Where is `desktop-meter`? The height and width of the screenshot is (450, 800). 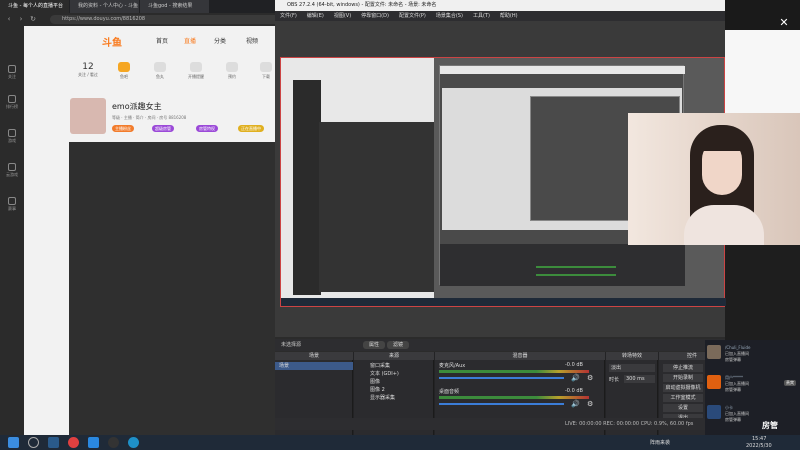
desktop-meter is located at coordinates (514, 397).